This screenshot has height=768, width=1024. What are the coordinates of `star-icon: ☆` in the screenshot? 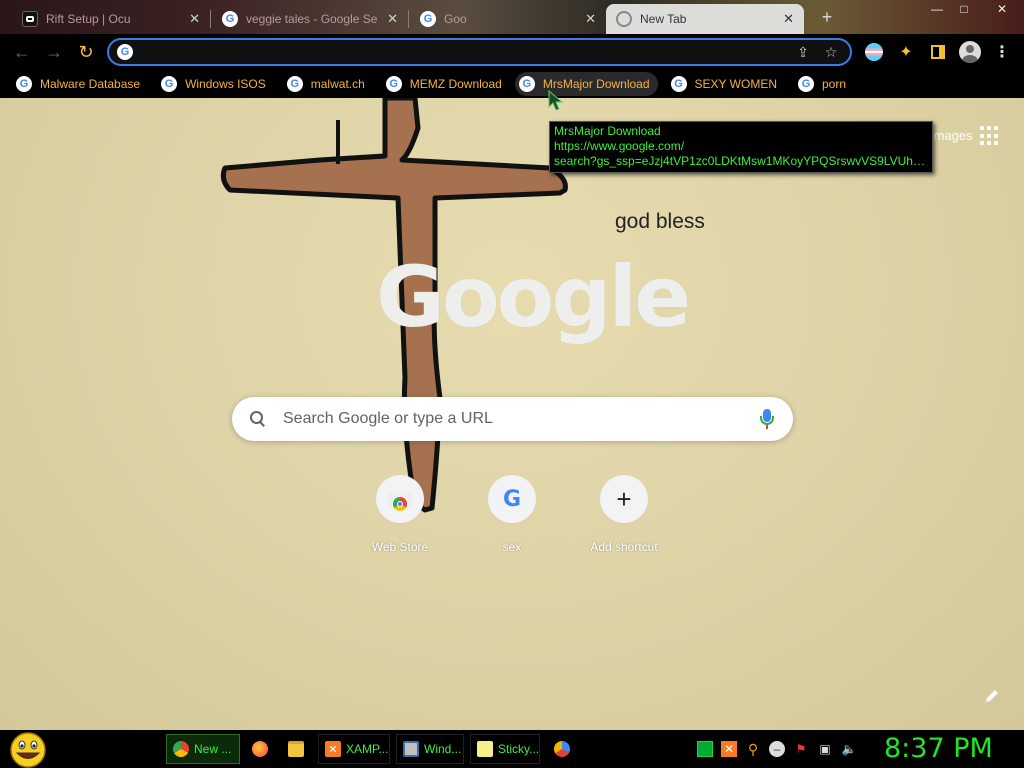 It's located at (831, 52).